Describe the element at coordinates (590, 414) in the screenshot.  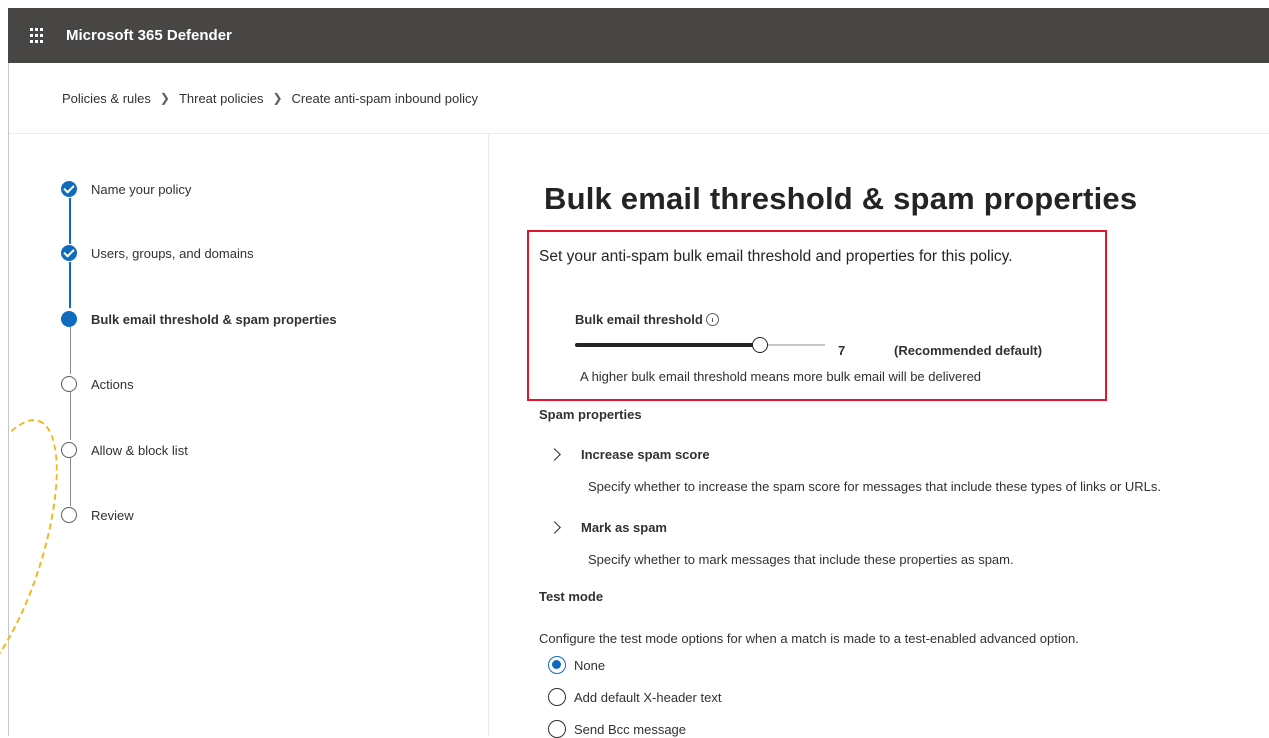
I see `spam-properties-heading: Spam properties` at that location.